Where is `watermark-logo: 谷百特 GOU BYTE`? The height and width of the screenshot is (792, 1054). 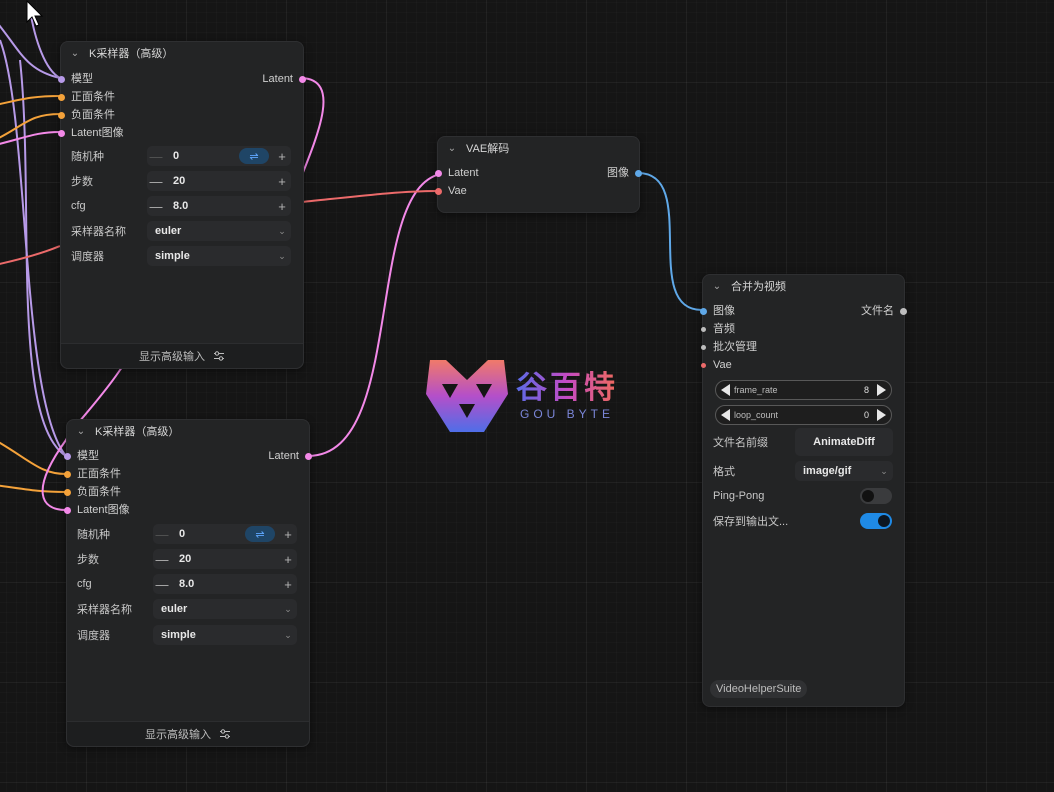 watermark-logo: 谷百特 GOU BYTE is located at coordinates (521, 396).